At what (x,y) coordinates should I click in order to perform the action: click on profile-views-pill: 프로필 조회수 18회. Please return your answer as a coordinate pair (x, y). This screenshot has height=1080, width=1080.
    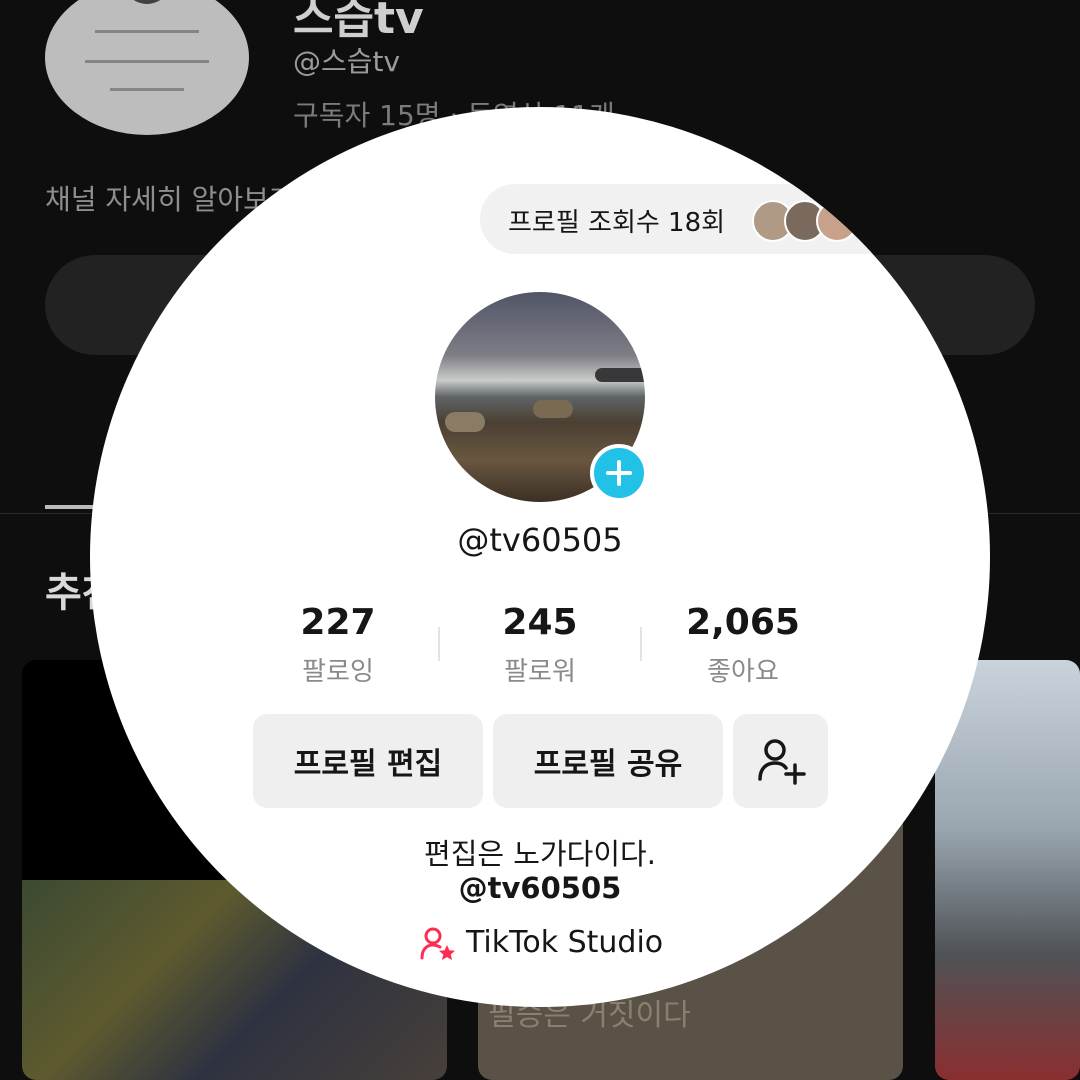
    Looking at the image, I should click on (700, 219).